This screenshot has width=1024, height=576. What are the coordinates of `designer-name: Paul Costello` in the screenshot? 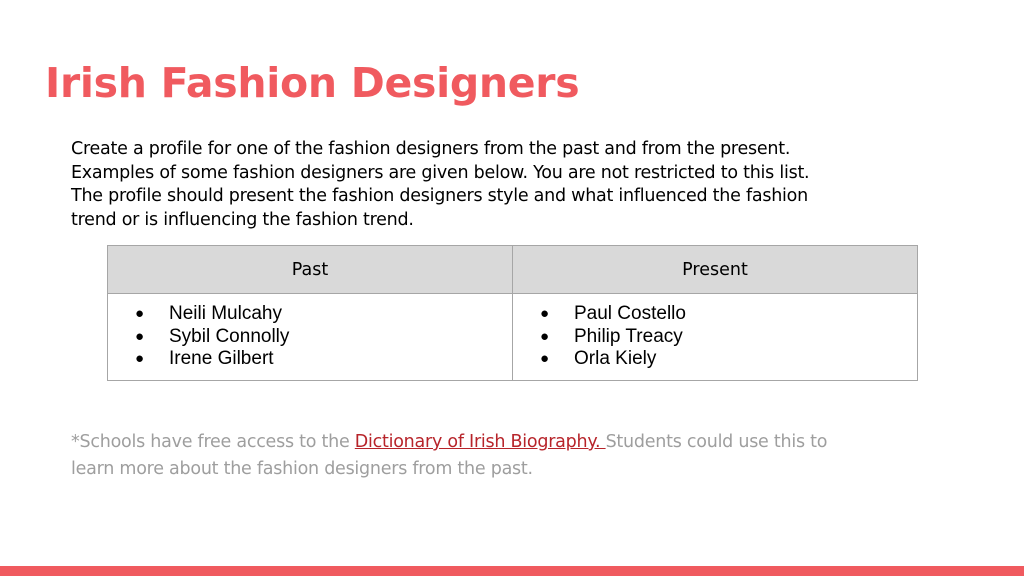 It's located at (630, 313).